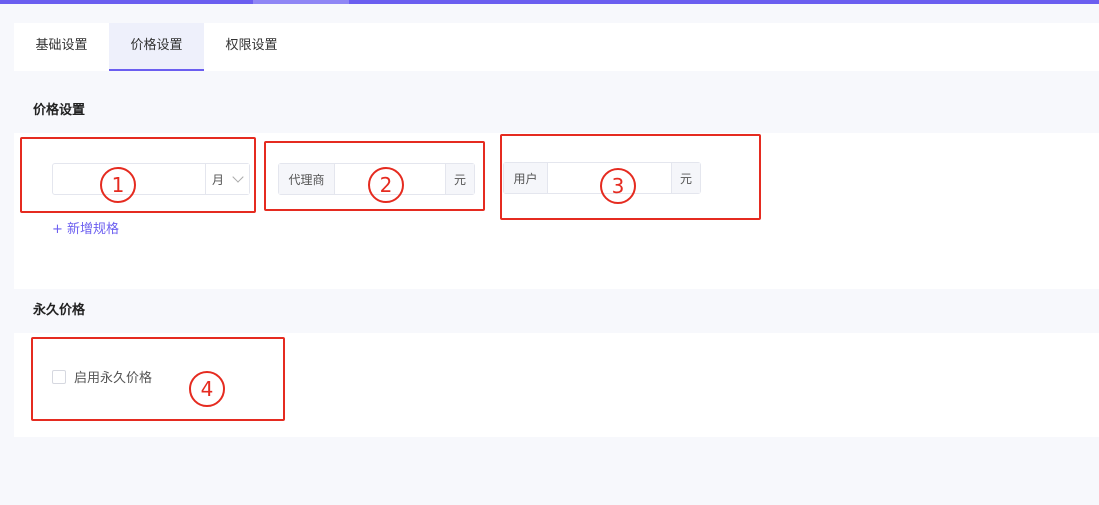  Describe the element at coordinates (301, 2) in the screenshot. I see `top-accent-bar-highlight` at that location.